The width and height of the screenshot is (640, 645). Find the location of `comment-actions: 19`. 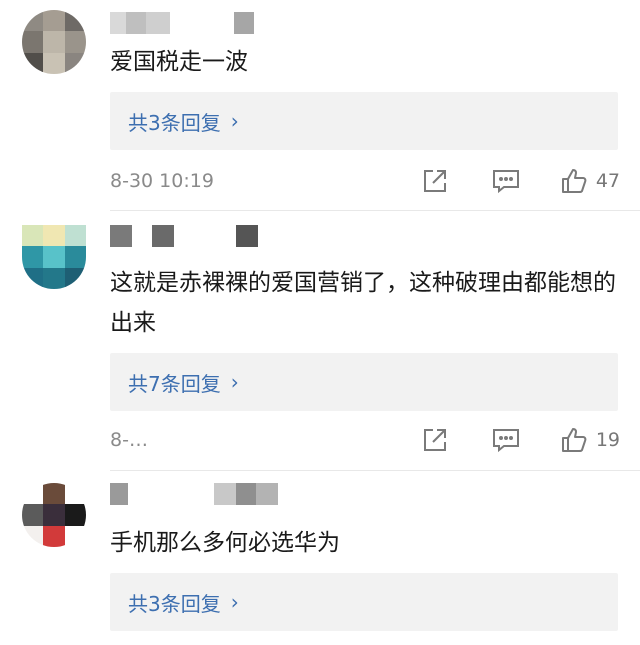

comment-actions: 19 is located at coordinates (521, 440).